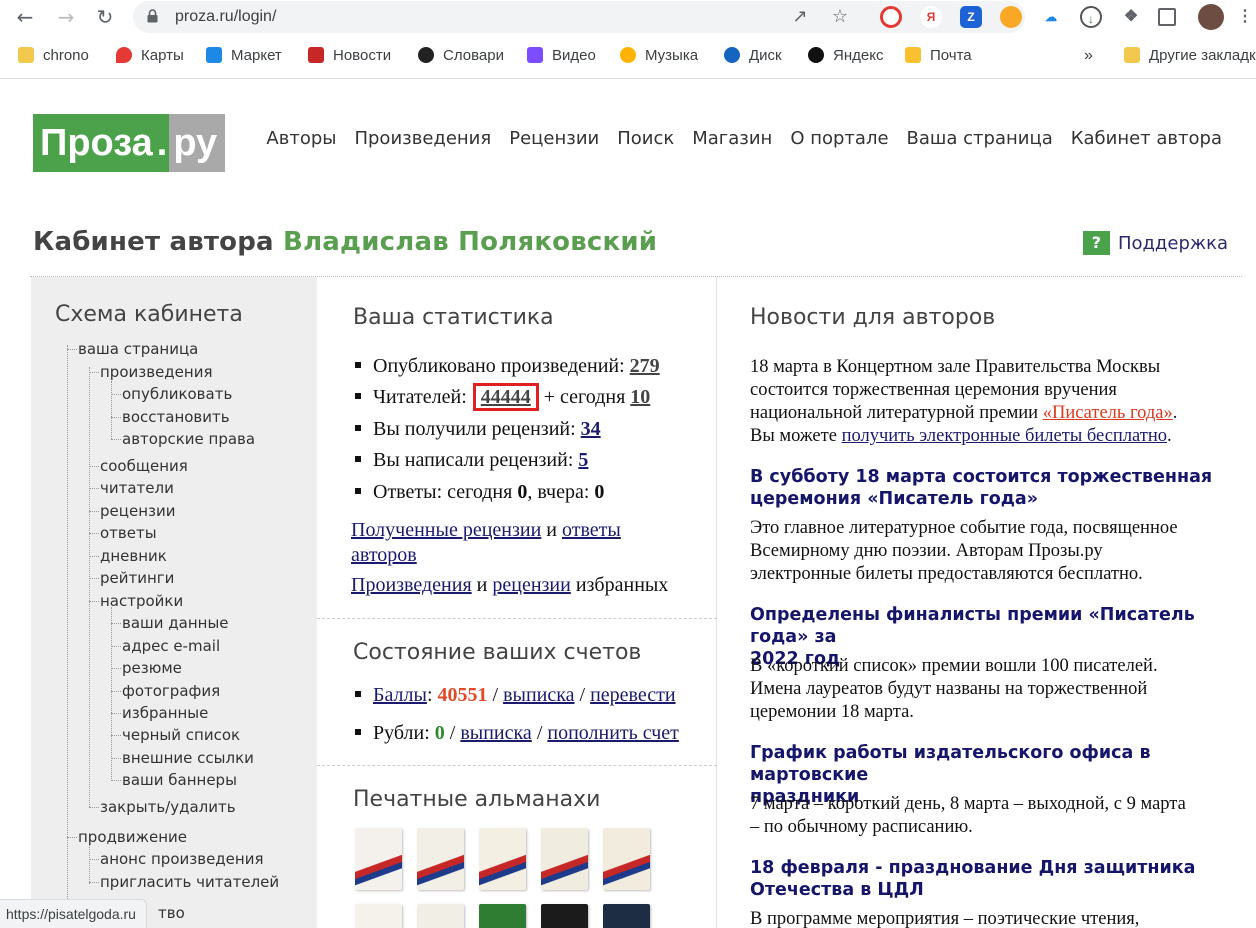 The width and height of the screenshot is (1256, 928). I want to click on scheme-ratings: рейтинги, so click(137, 578).